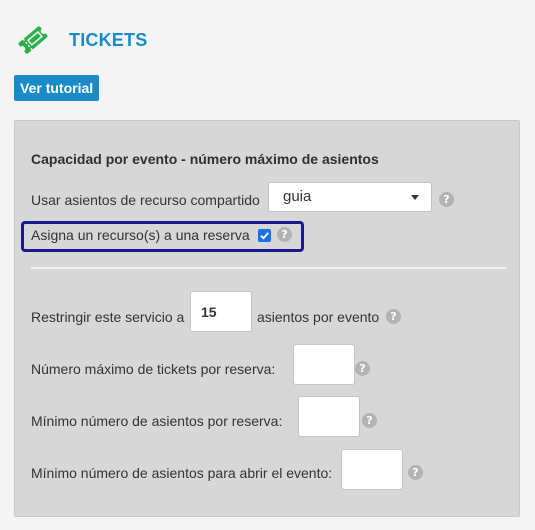 The height and width of the screenshot is (530, 535). I want to click on max-tickets-label: Número máximo de tickets por reserva:, so click(153, 369).